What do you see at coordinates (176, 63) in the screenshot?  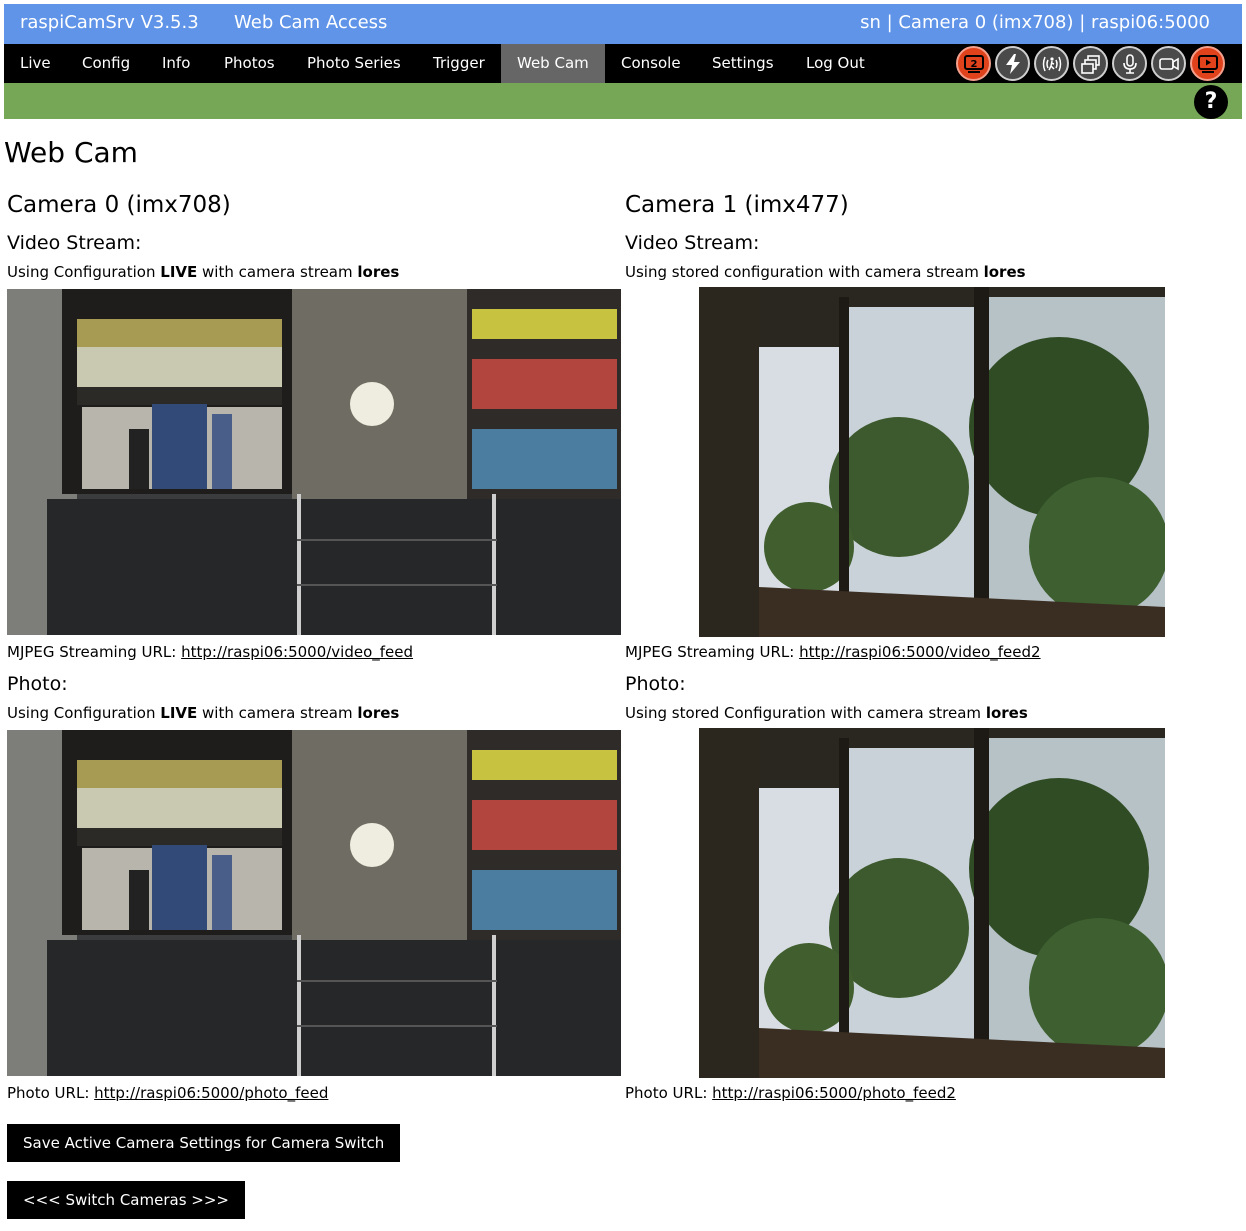 I see `nav-info: Info` at bounding box center [176, 63].